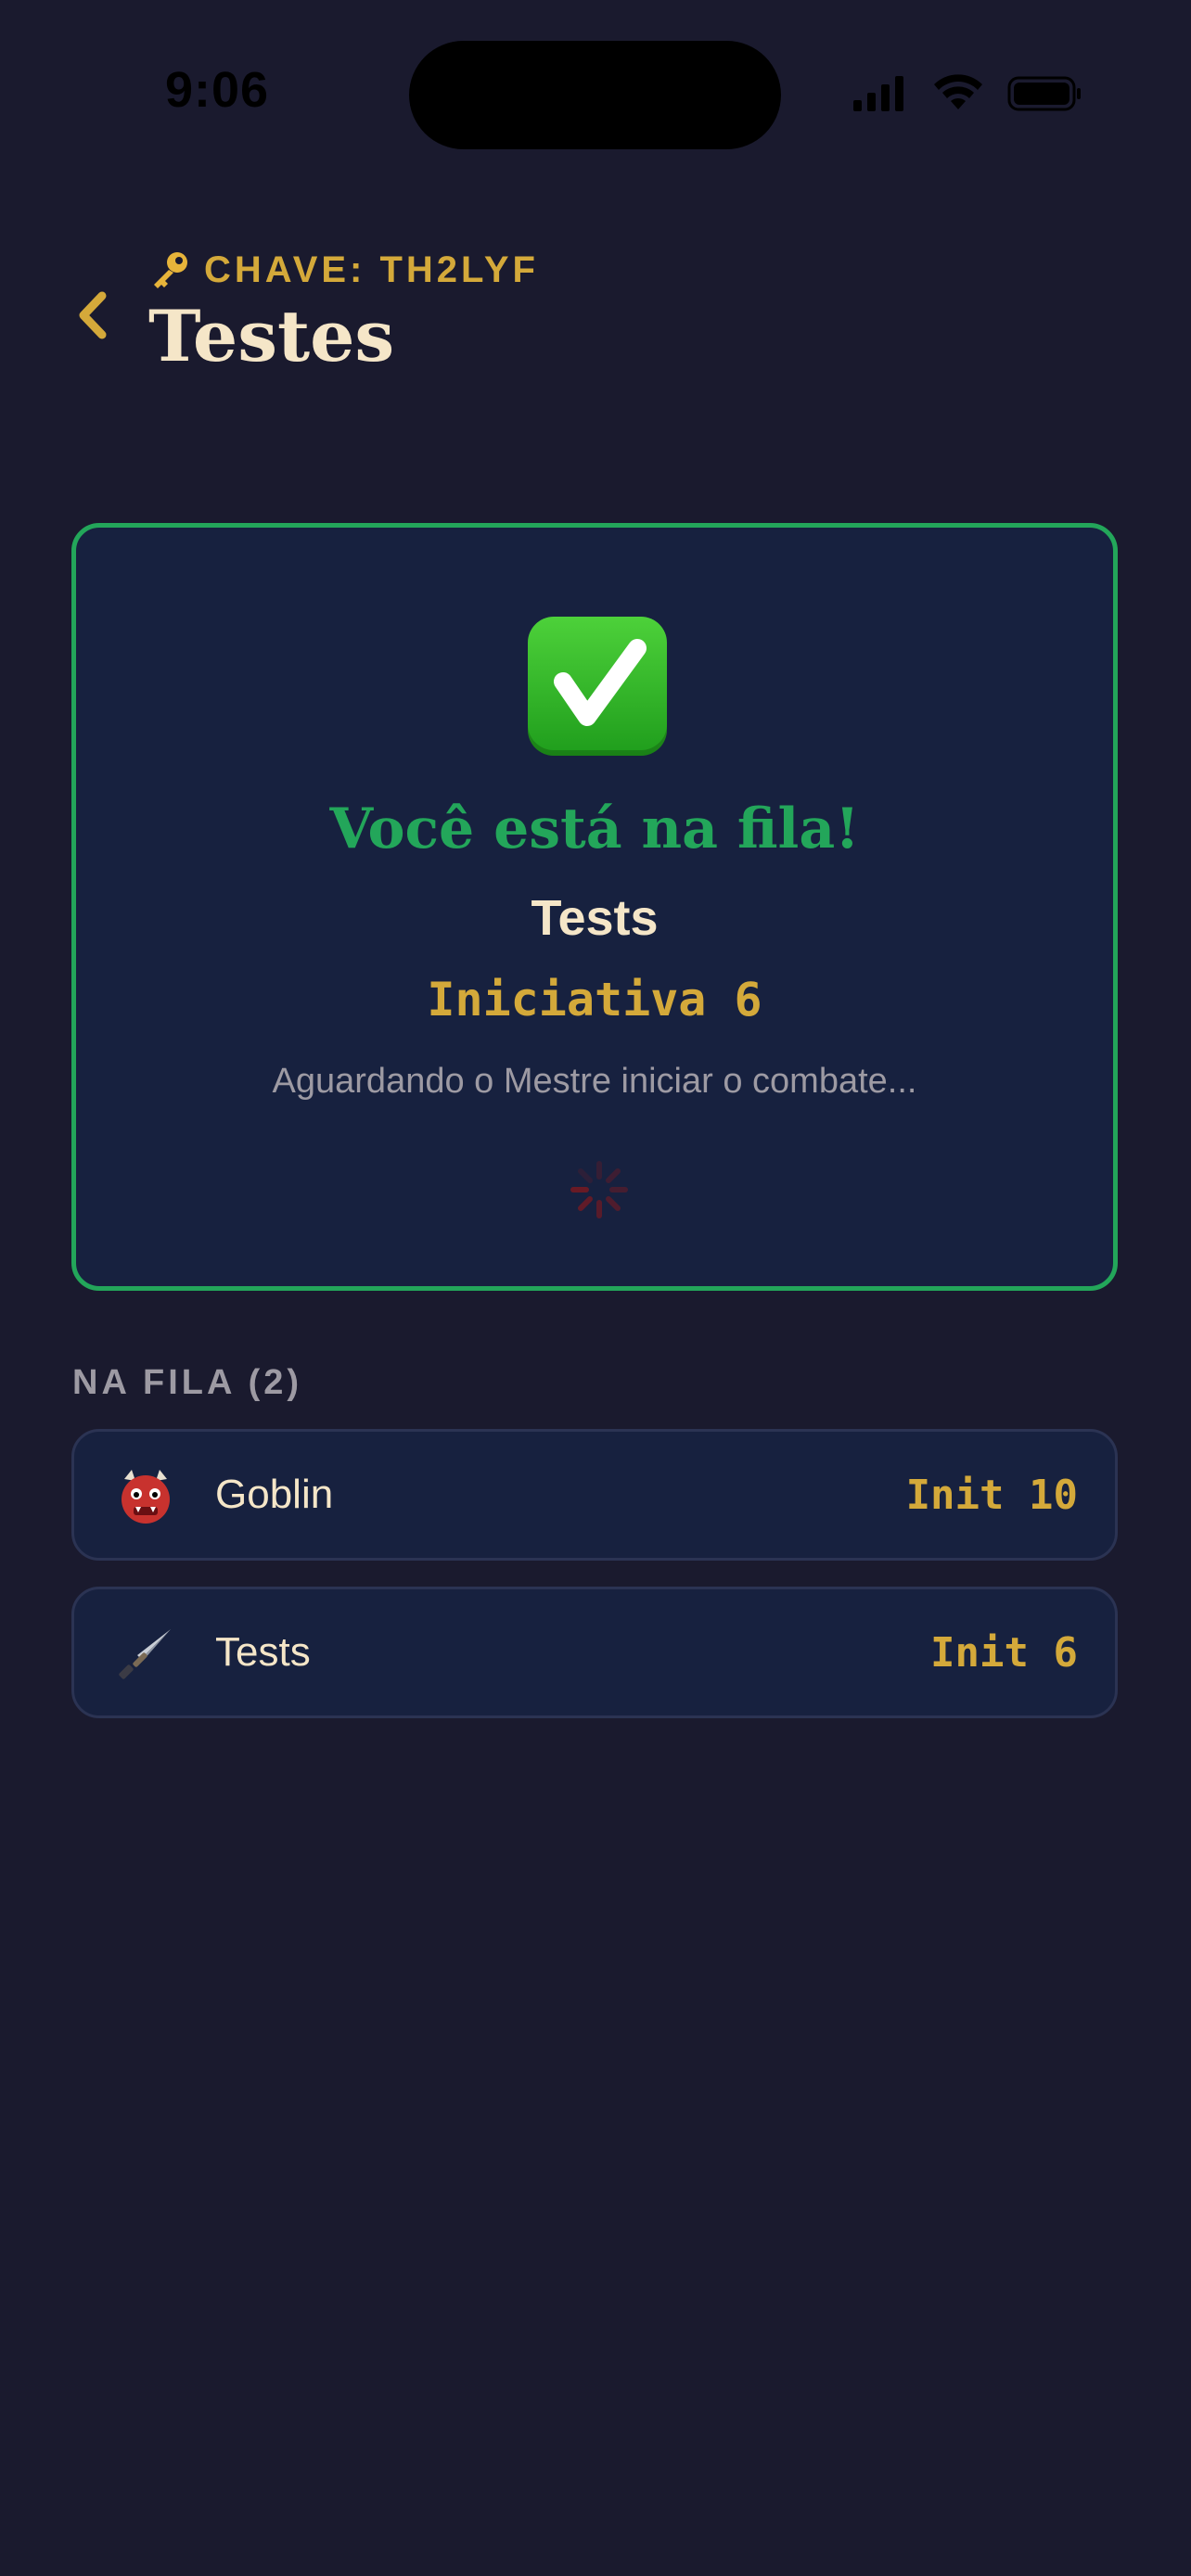 The height and width of the screenshot is (2576, 1191). I want to click on room-key: CHAVE: TH2LYF, so click(343, 270).